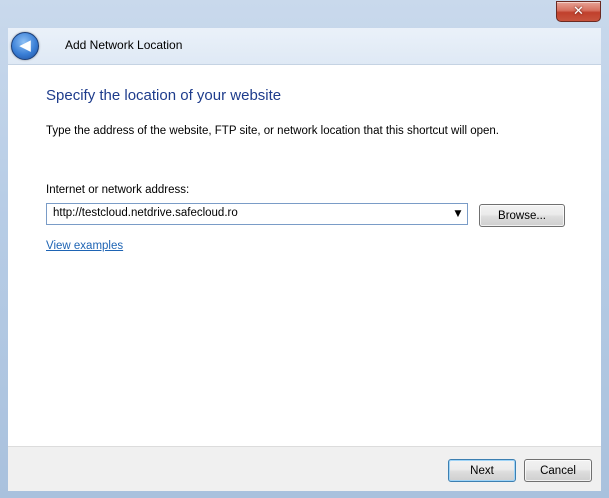  I want to click on page-heading: Specify the location of your website, so click(164, 95).